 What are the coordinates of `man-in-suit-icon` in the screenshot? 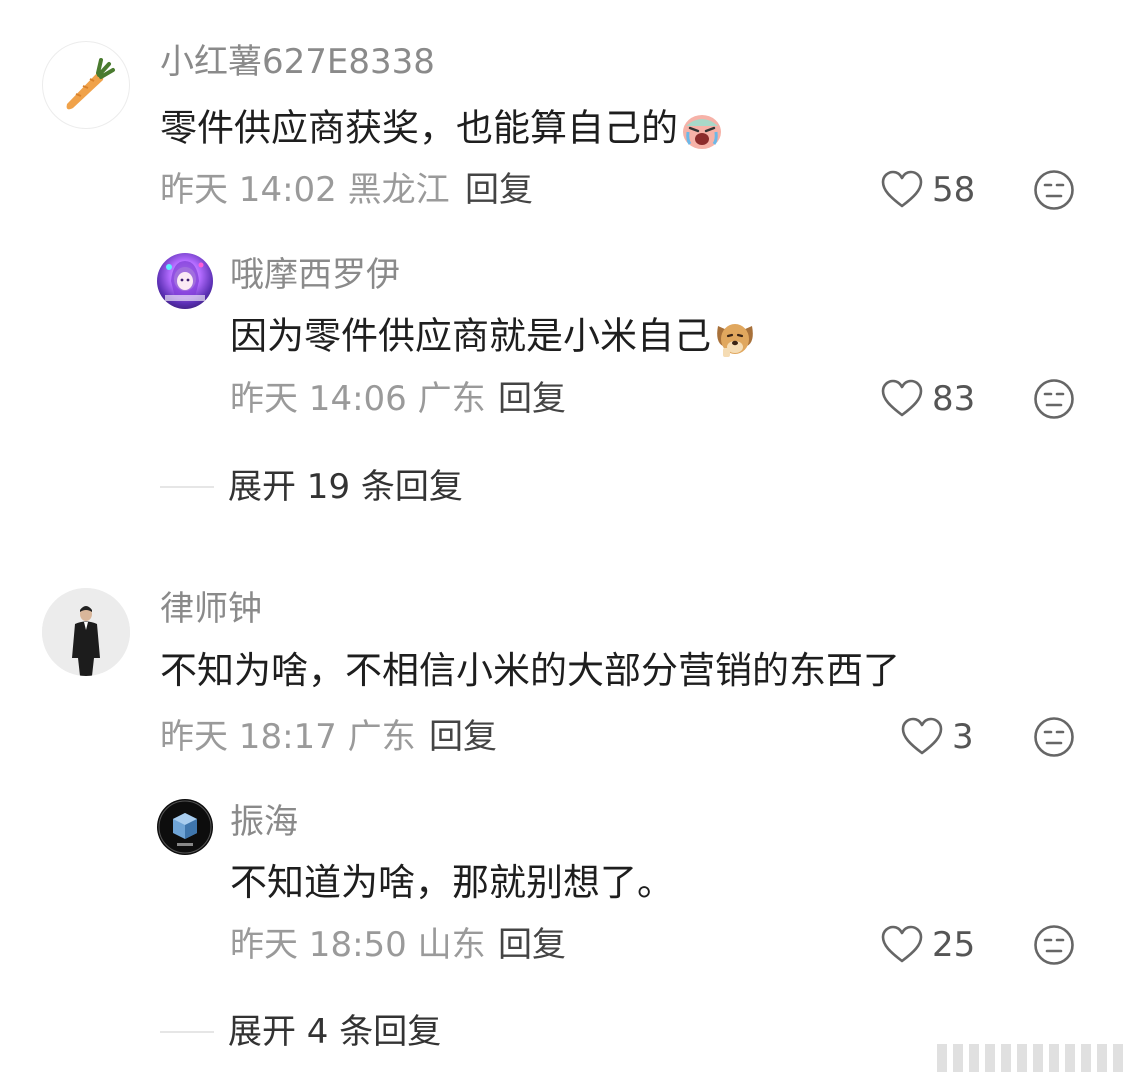 It's located at (86, 632).